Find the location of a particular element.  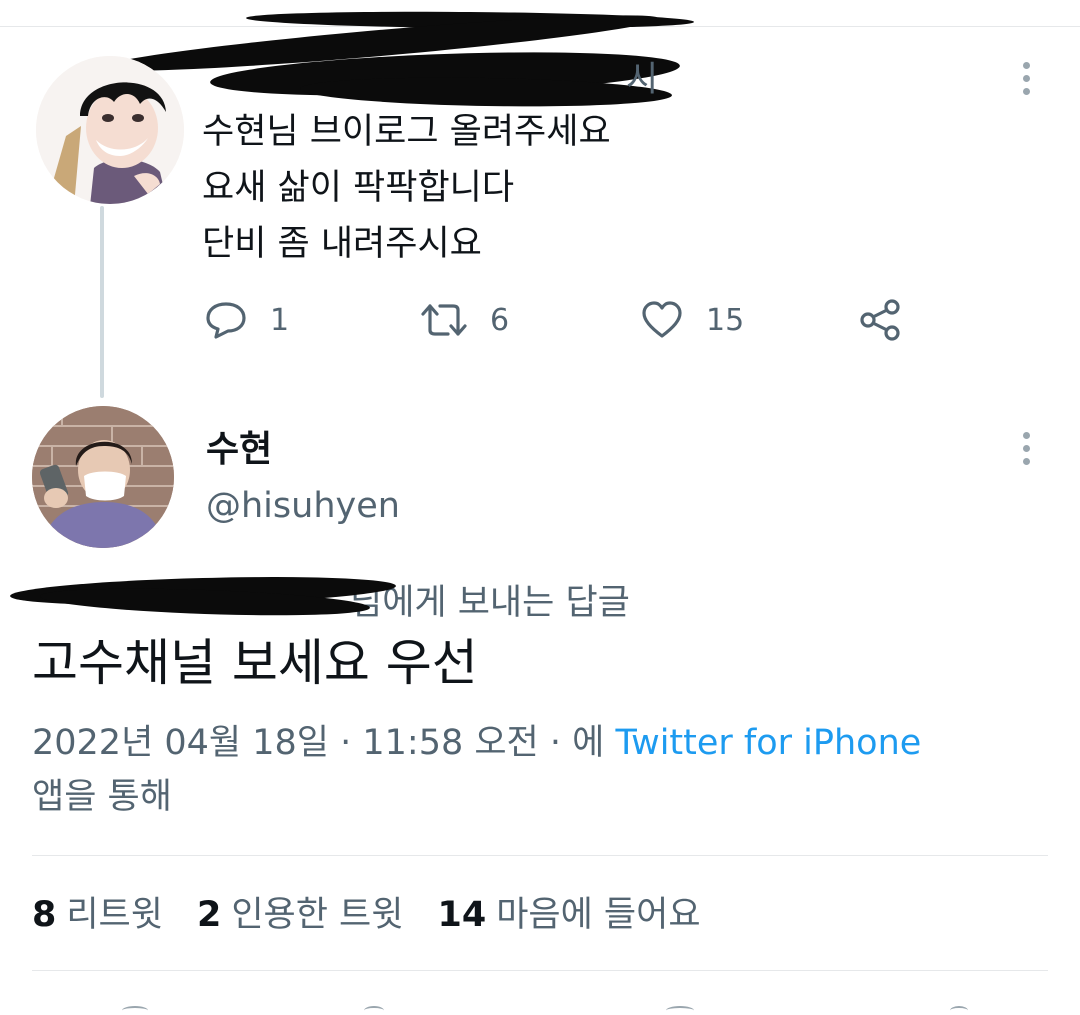

divider is located at coordinates (540, 855).